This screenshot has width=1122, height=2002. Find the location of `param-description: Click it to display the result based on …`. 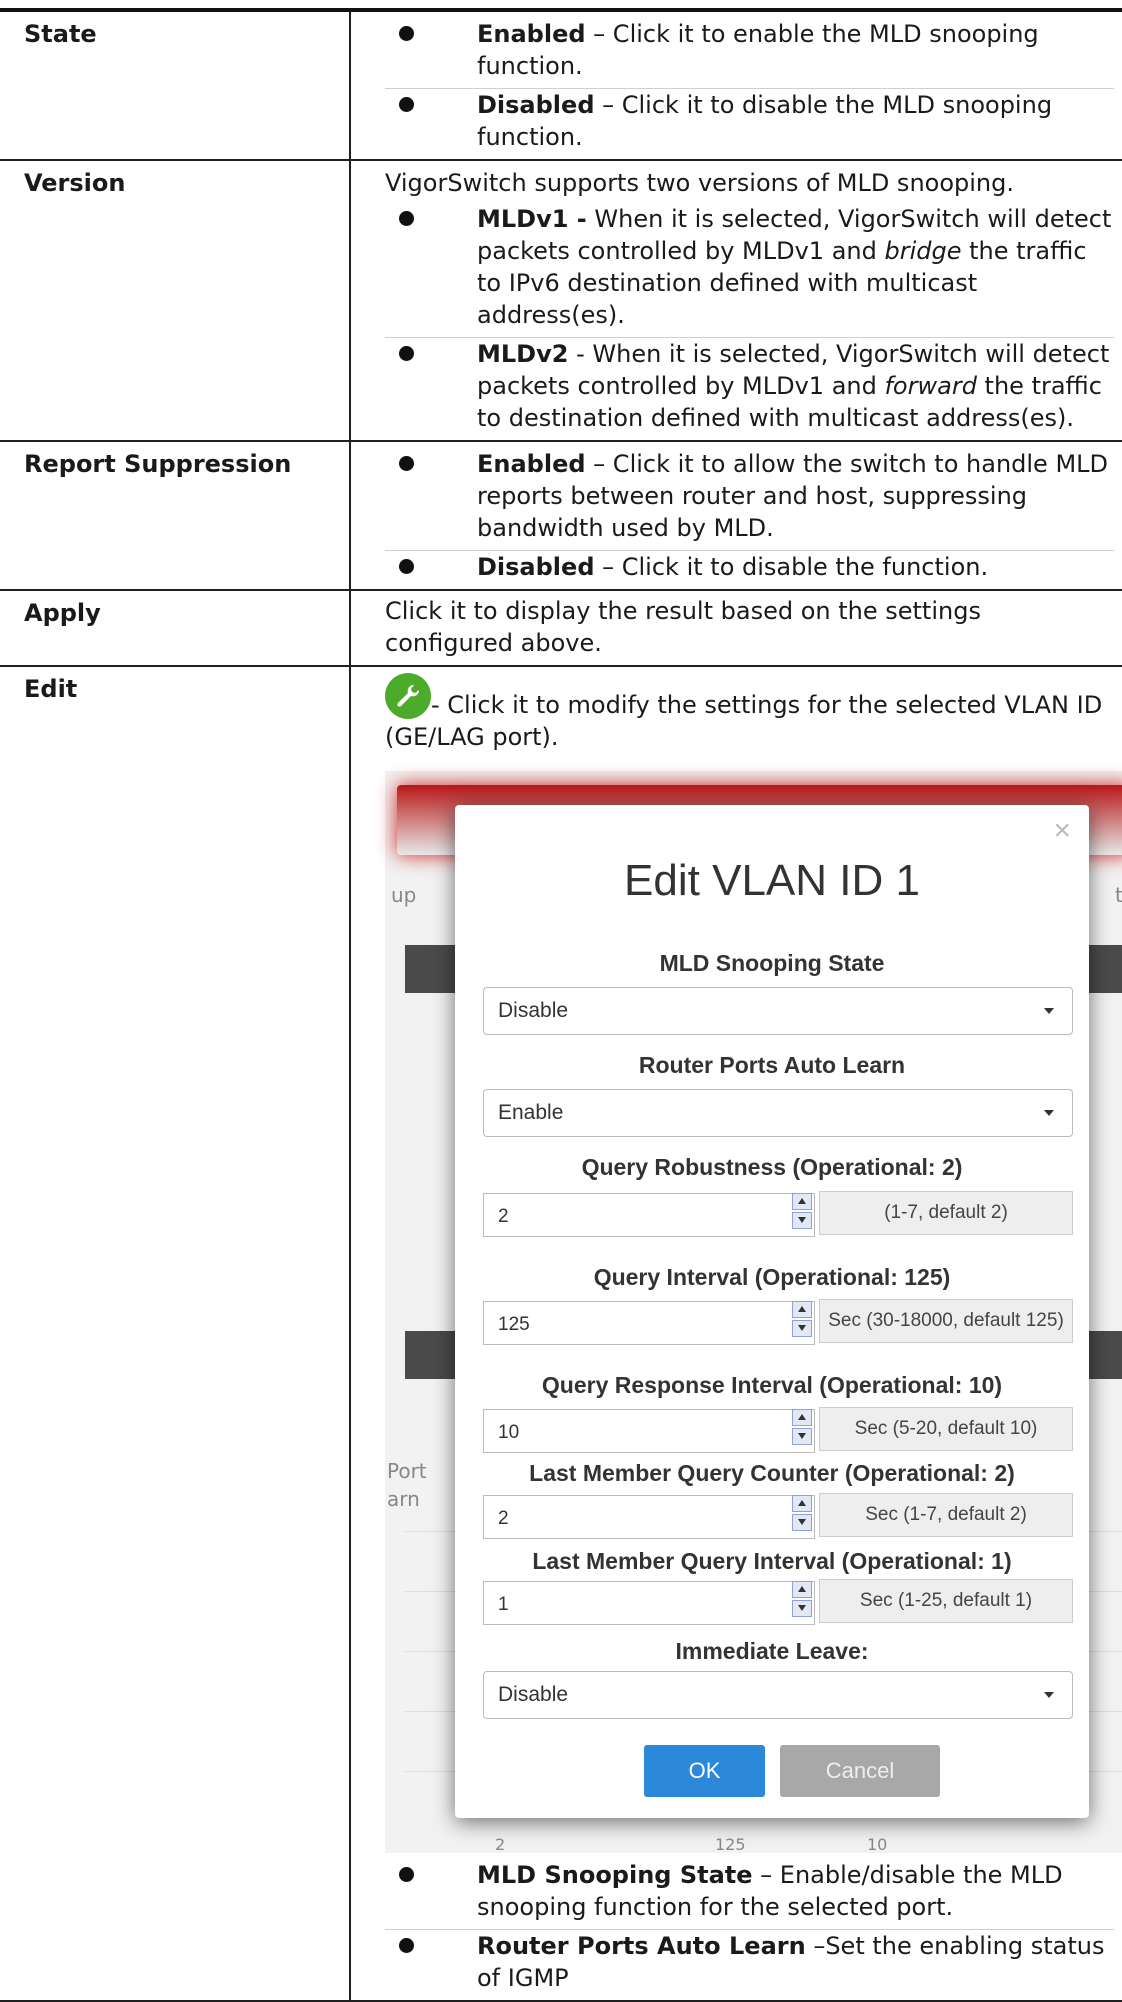

param-description: Click it to display the result based on … is located at coordinates (735, 628).